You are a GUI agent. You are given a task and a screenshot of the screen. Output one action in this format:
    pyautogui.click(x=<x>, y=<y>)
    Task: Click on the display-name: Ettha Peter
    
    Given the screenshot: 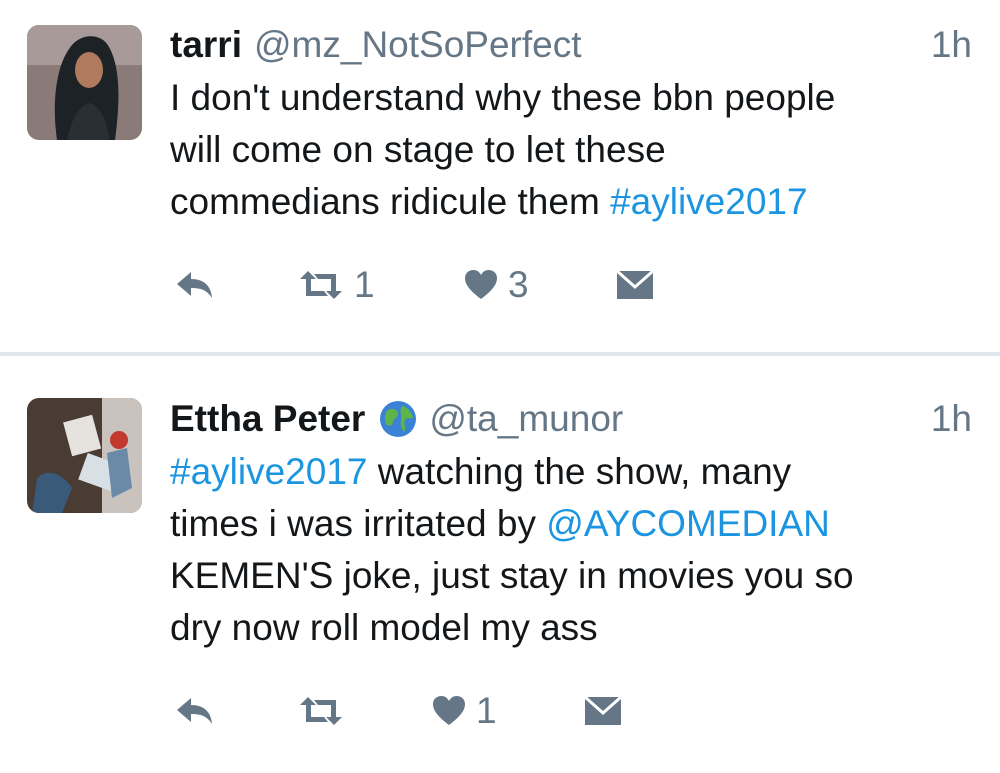 What is the action you would take?
    pyautogui.click(x=267, y=419)
    